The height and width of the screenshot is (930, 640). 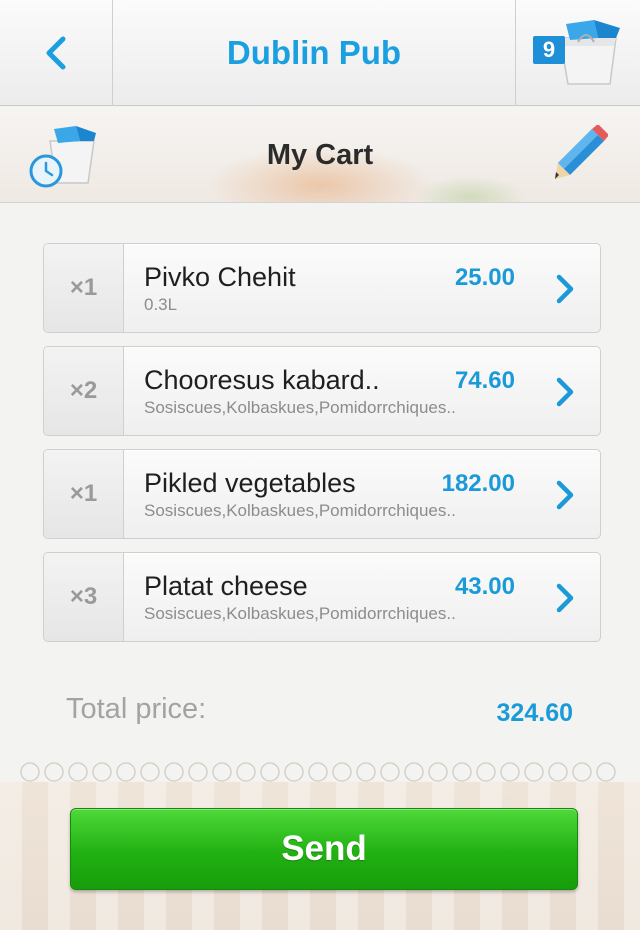 I want to click on scalloped-edge, so click(x=320, y=772).